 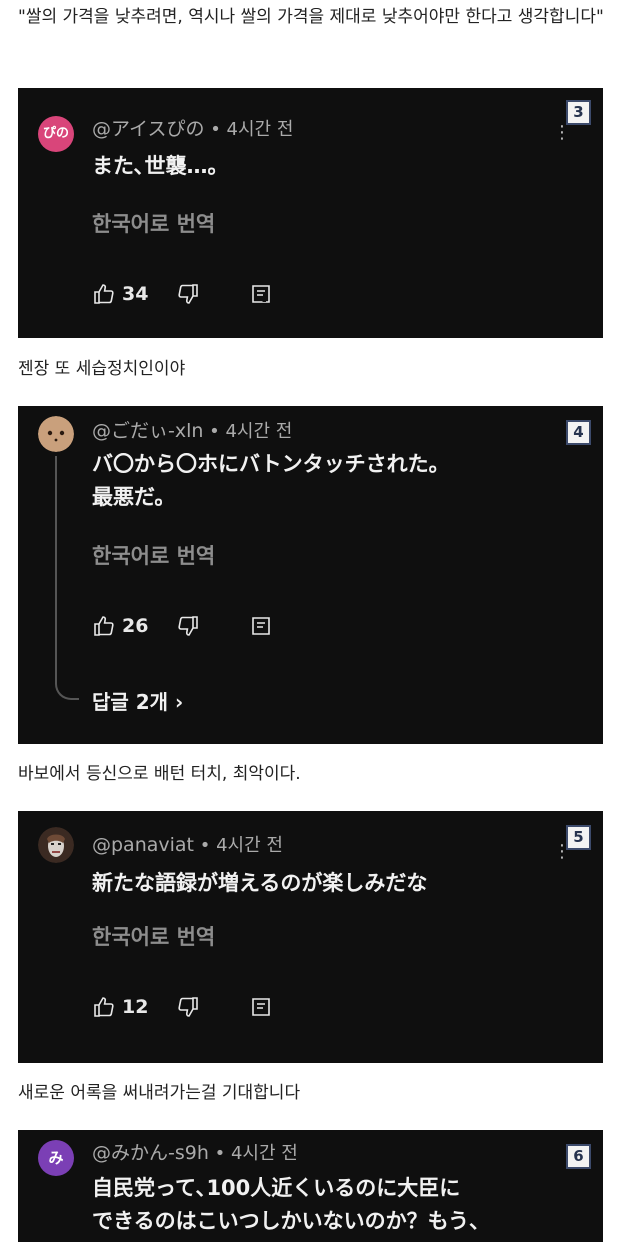 What do you see at coordinates (56, 1158) in the screenshot?
I see `avatar: み` at bounding box center [56, 1158].